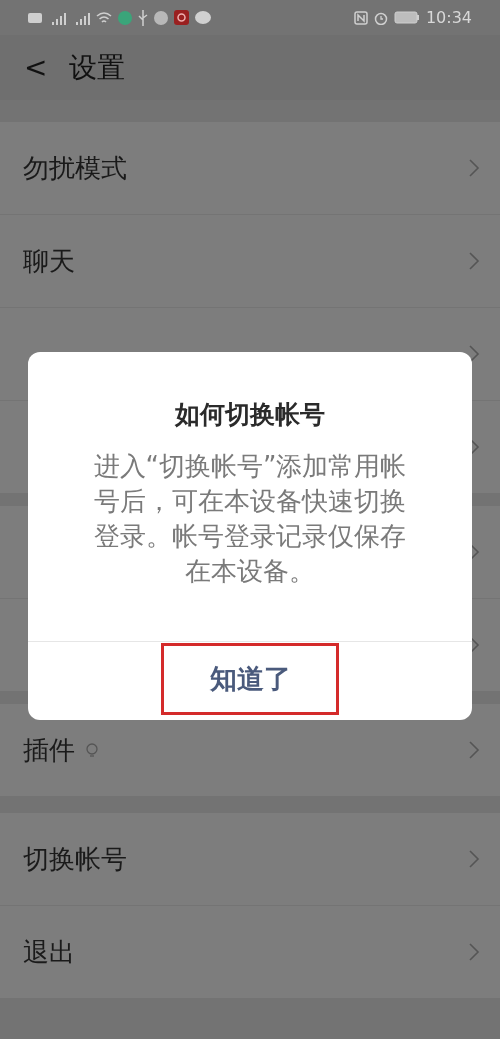  I want to click on page-title: 设置, so click(97, 67).